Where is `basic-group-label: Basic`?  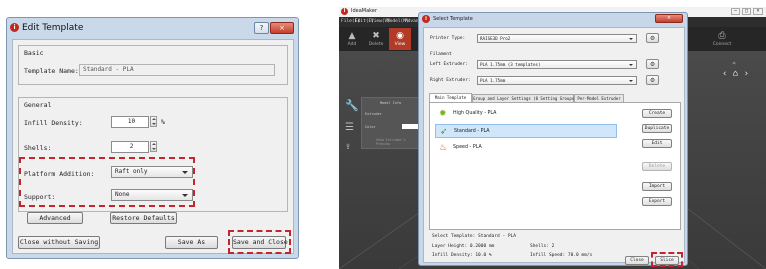 basic-group-label: Basic is located at coordinates (34, 53).